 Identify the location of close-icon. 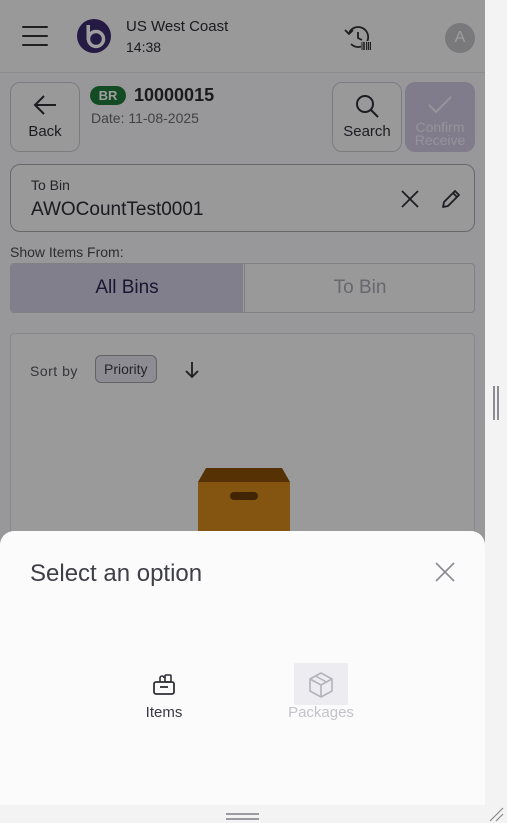
(445, 572).